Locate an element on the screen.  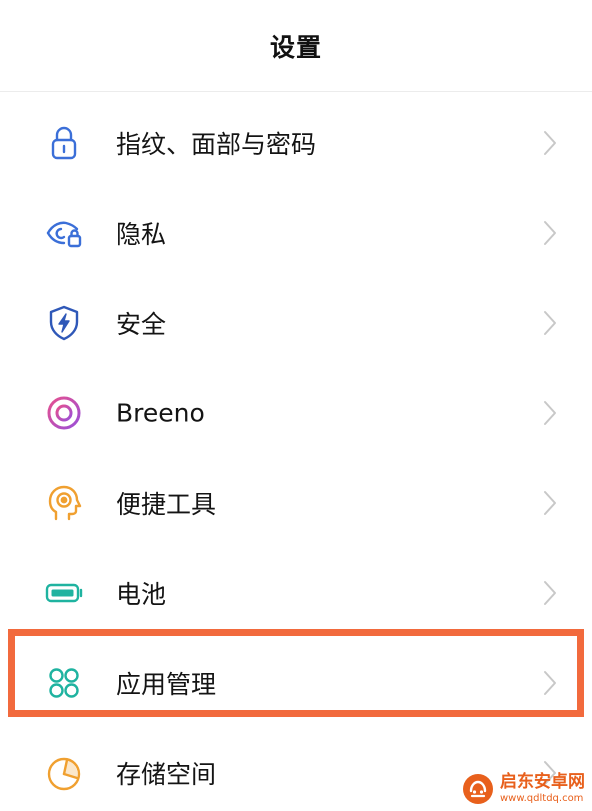
settings-item-fingerprint-face-password: 指纹、面部与密码 is located at coordinates (296, 143).